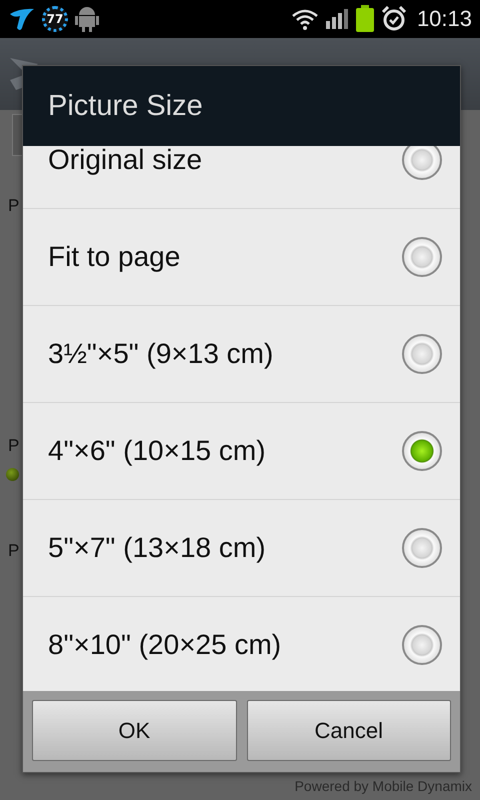  What do you see at coordinates (393, 19) in the screenshot?
I see `alarm-clock-icon` at bounding box center [393, 19].